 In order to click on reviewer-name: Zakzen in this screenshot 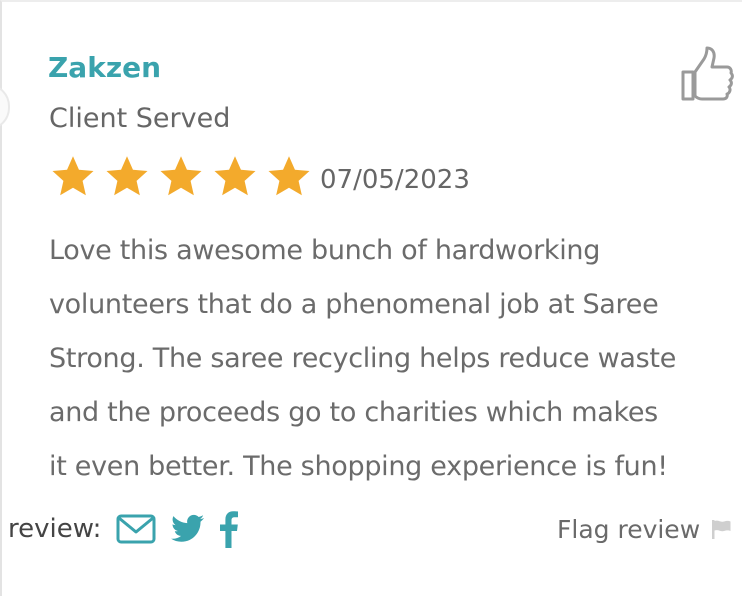, I will do `click(105, 67)`.